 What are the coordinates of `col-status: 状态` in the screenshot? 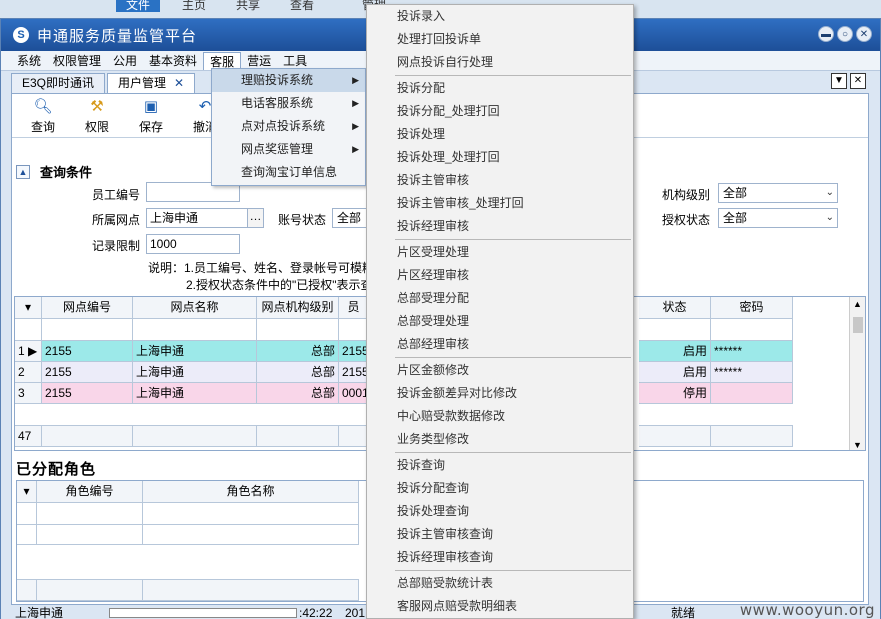 It's located at (675, 308).